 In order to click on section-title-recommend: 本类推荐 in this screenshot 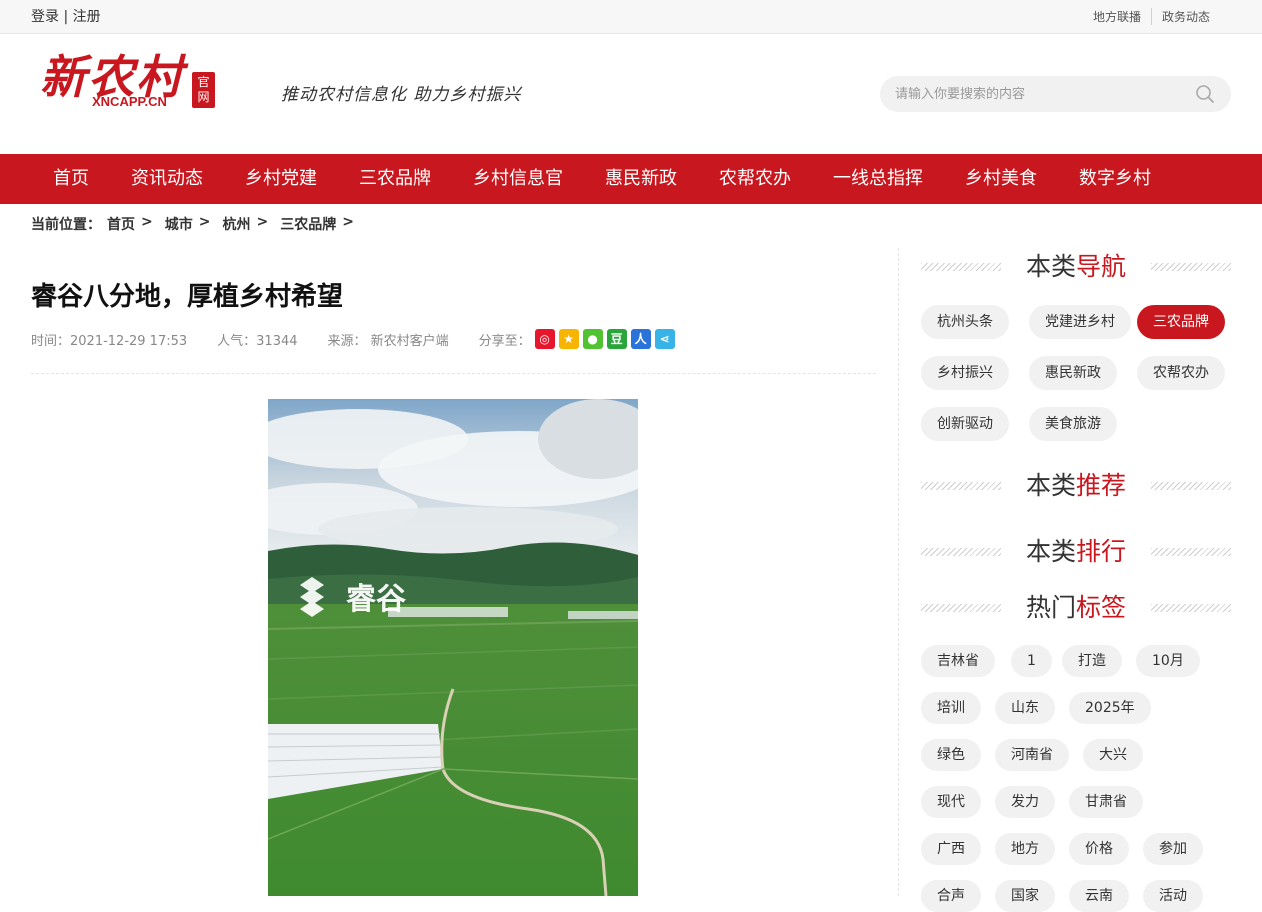, I will do `click(1076, 486)`.